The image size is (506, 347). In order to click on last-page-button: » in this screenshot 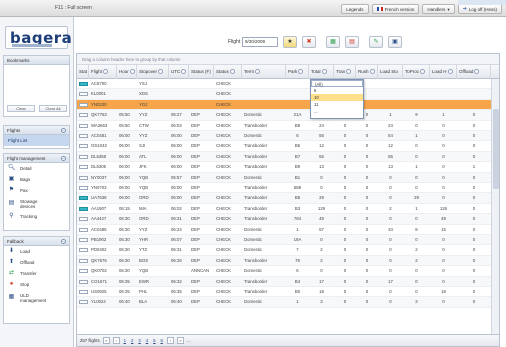, I will do `click(180, 340)`.